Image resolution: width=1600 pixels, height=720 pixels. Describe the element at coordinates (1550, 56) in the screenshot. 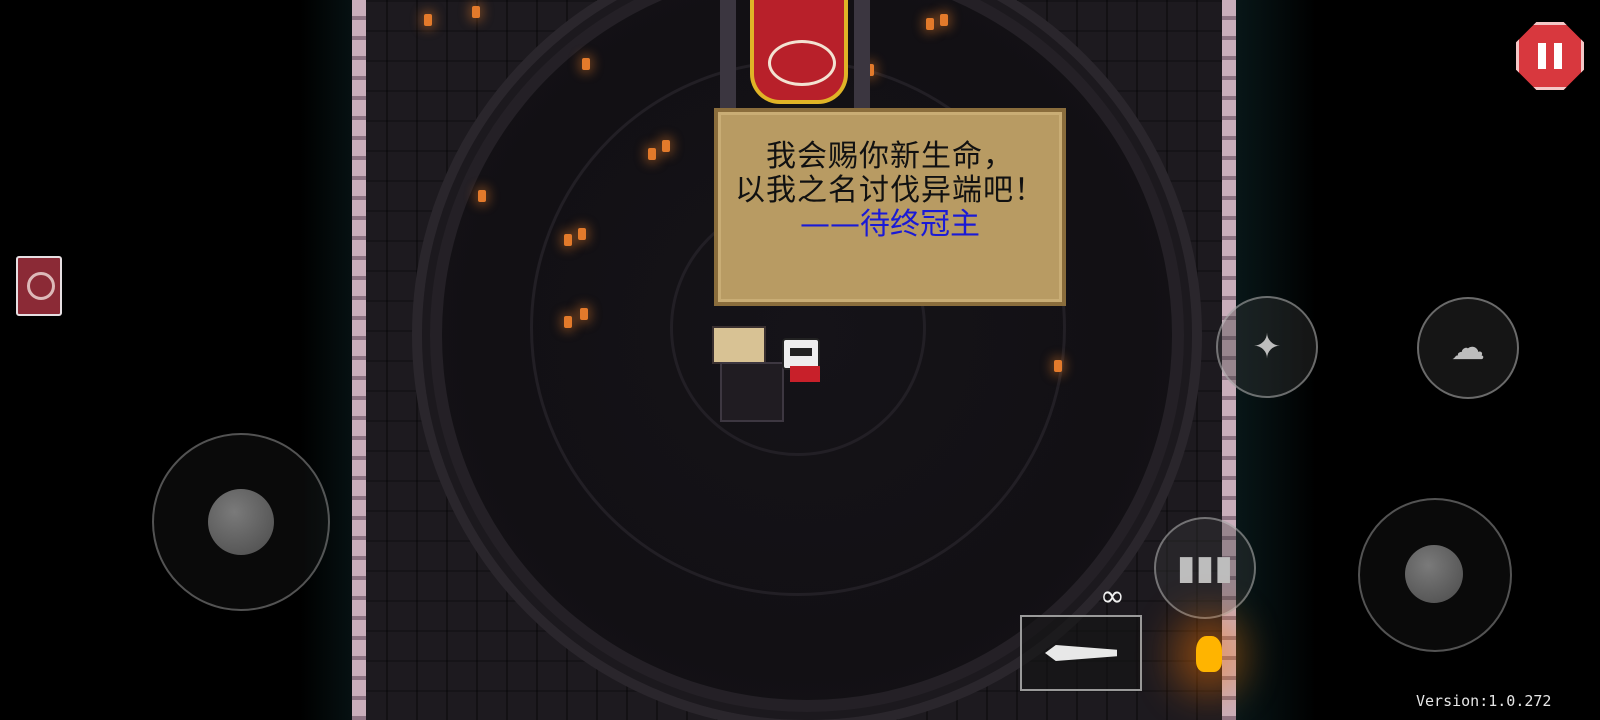

I see `pause-button` at that location.